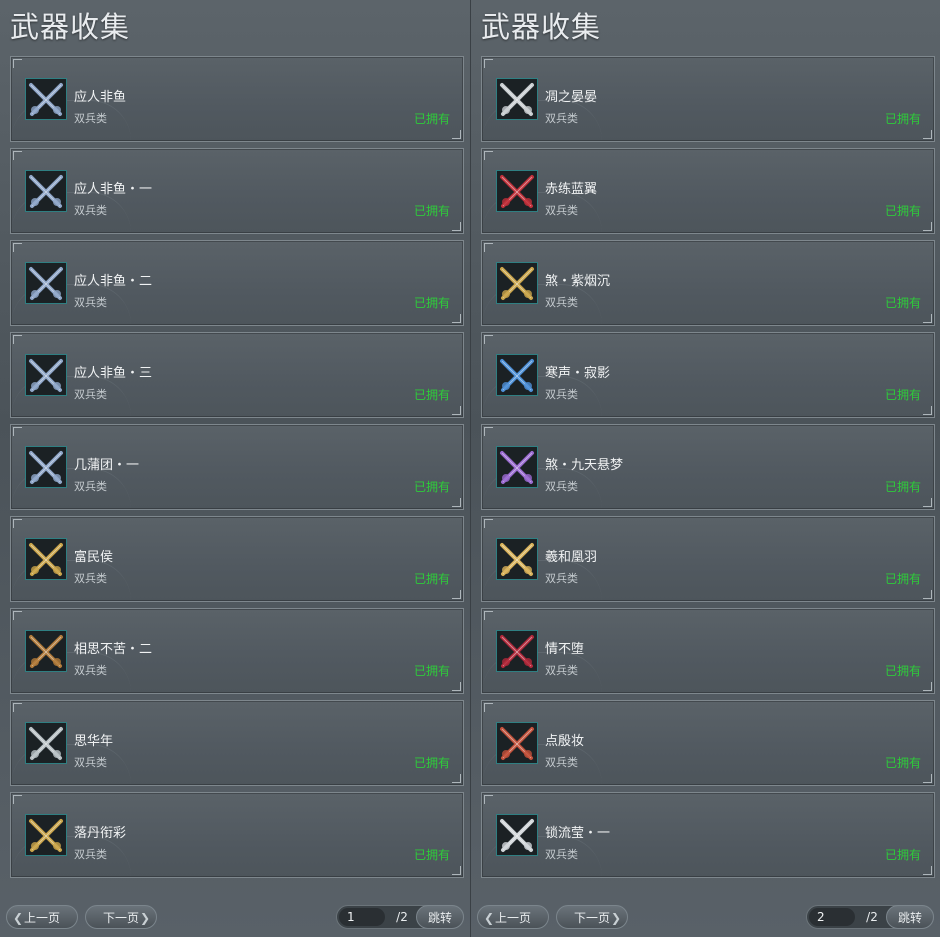 Image resolution: width=940 pixels, height=937 pixels. I want to click on weapon-name: 羲和凰羽, so click(571, 557).